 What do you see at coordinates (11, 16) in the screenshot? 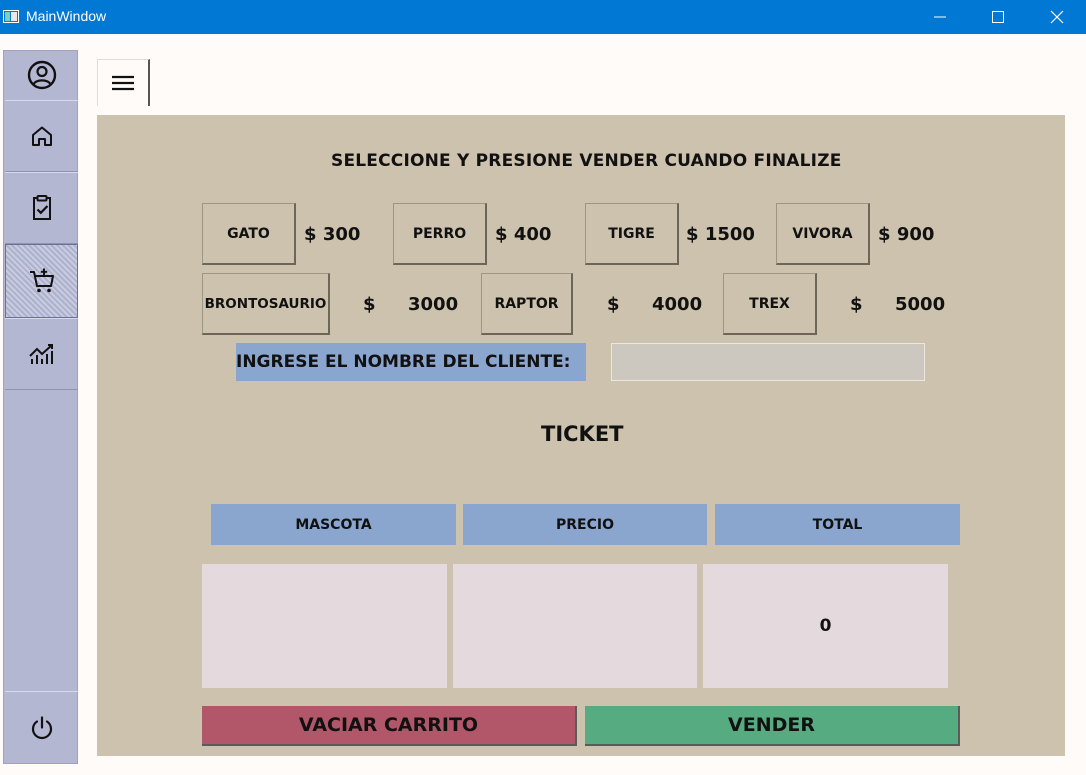
I see `app-icon` at bounding box center [11, 16].